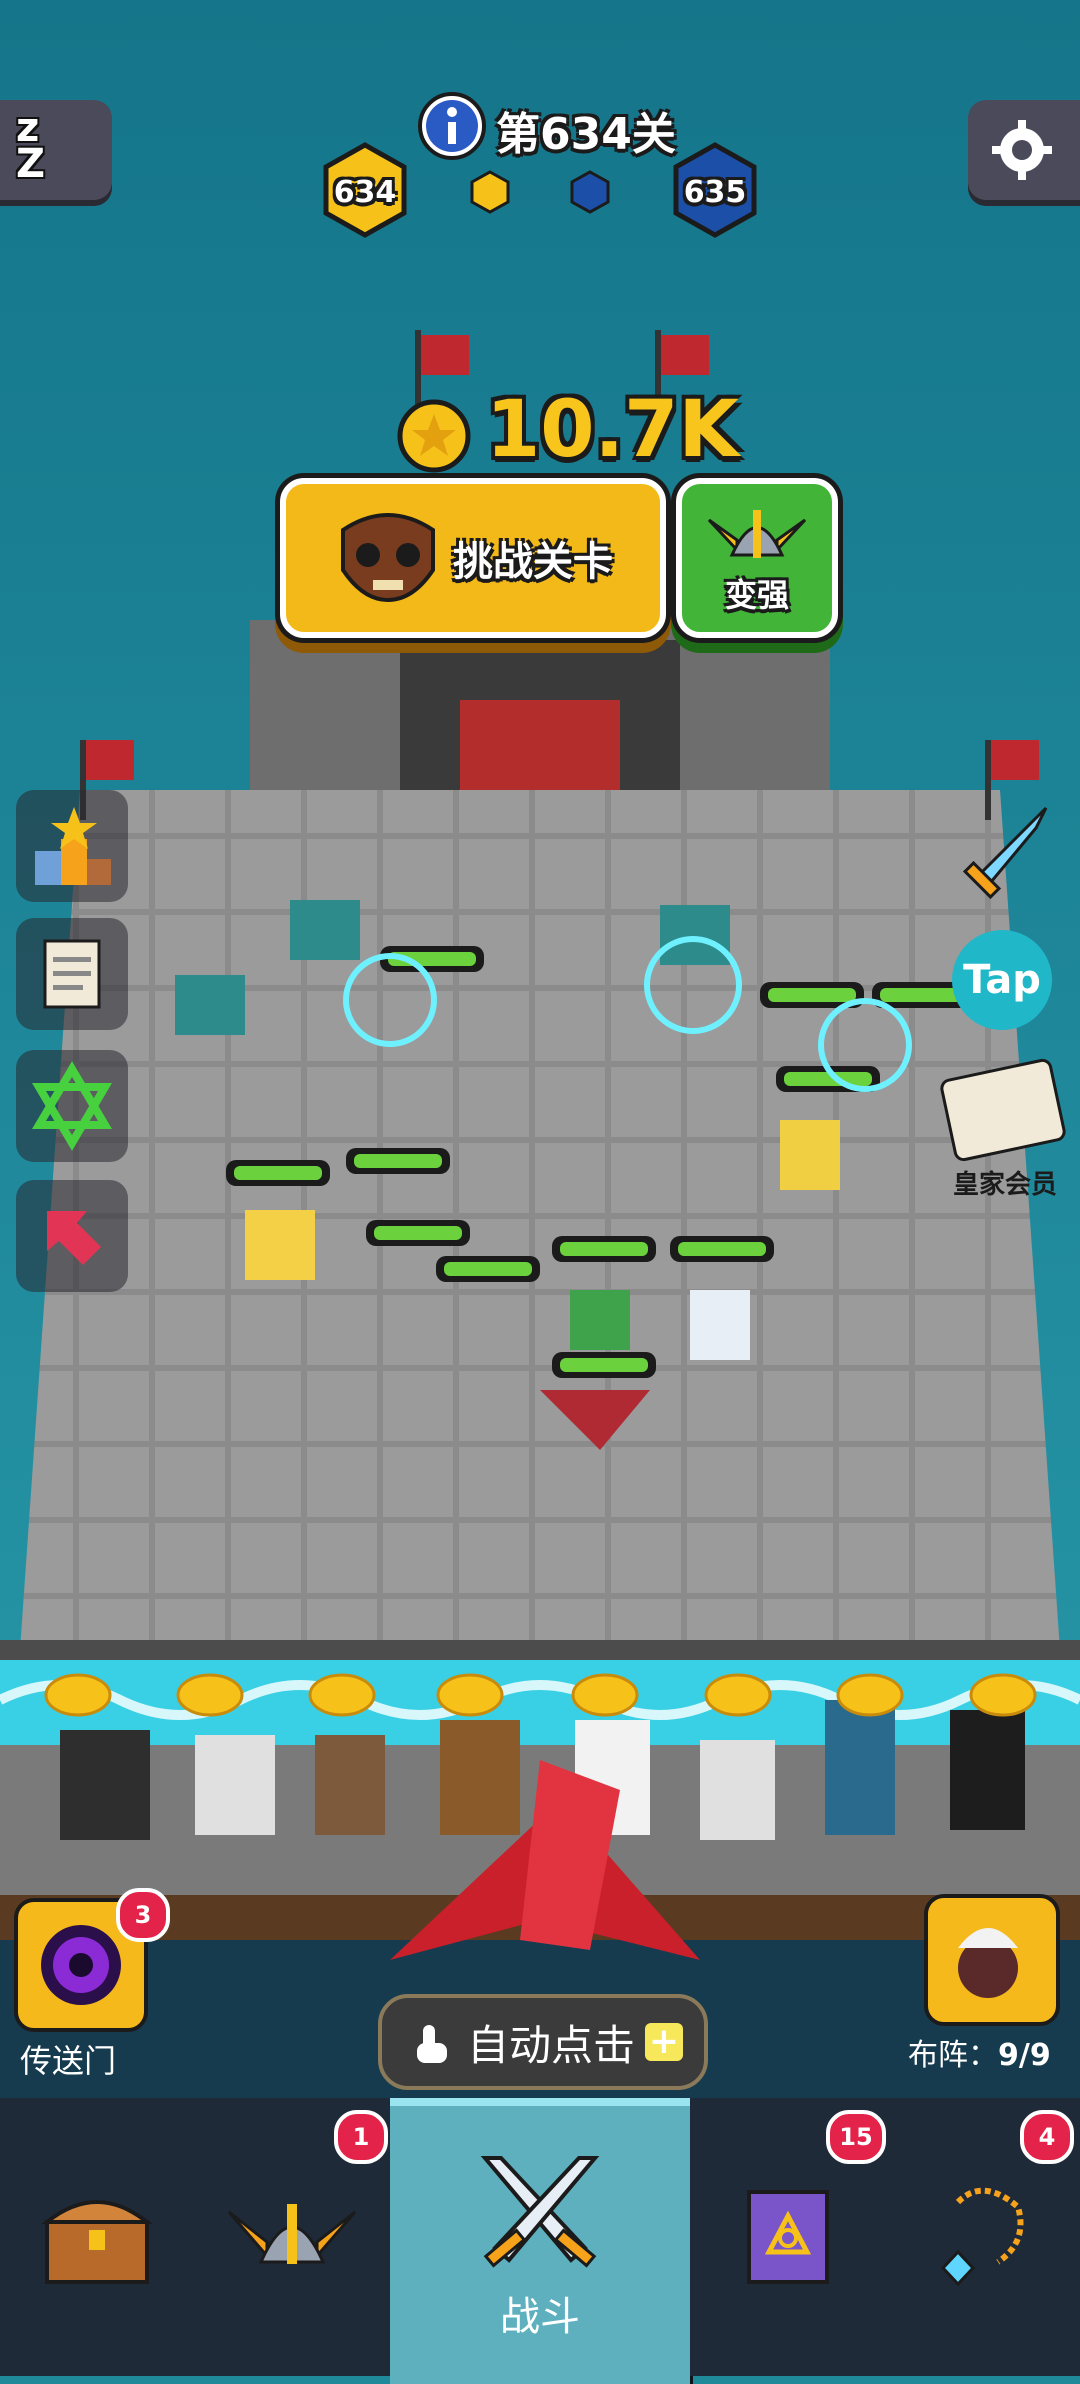  What do you see at coordinates (533, 562) in the screenshot?
I see `challenge-level-label: 挑战关卡` at bounding box center [533, 562].